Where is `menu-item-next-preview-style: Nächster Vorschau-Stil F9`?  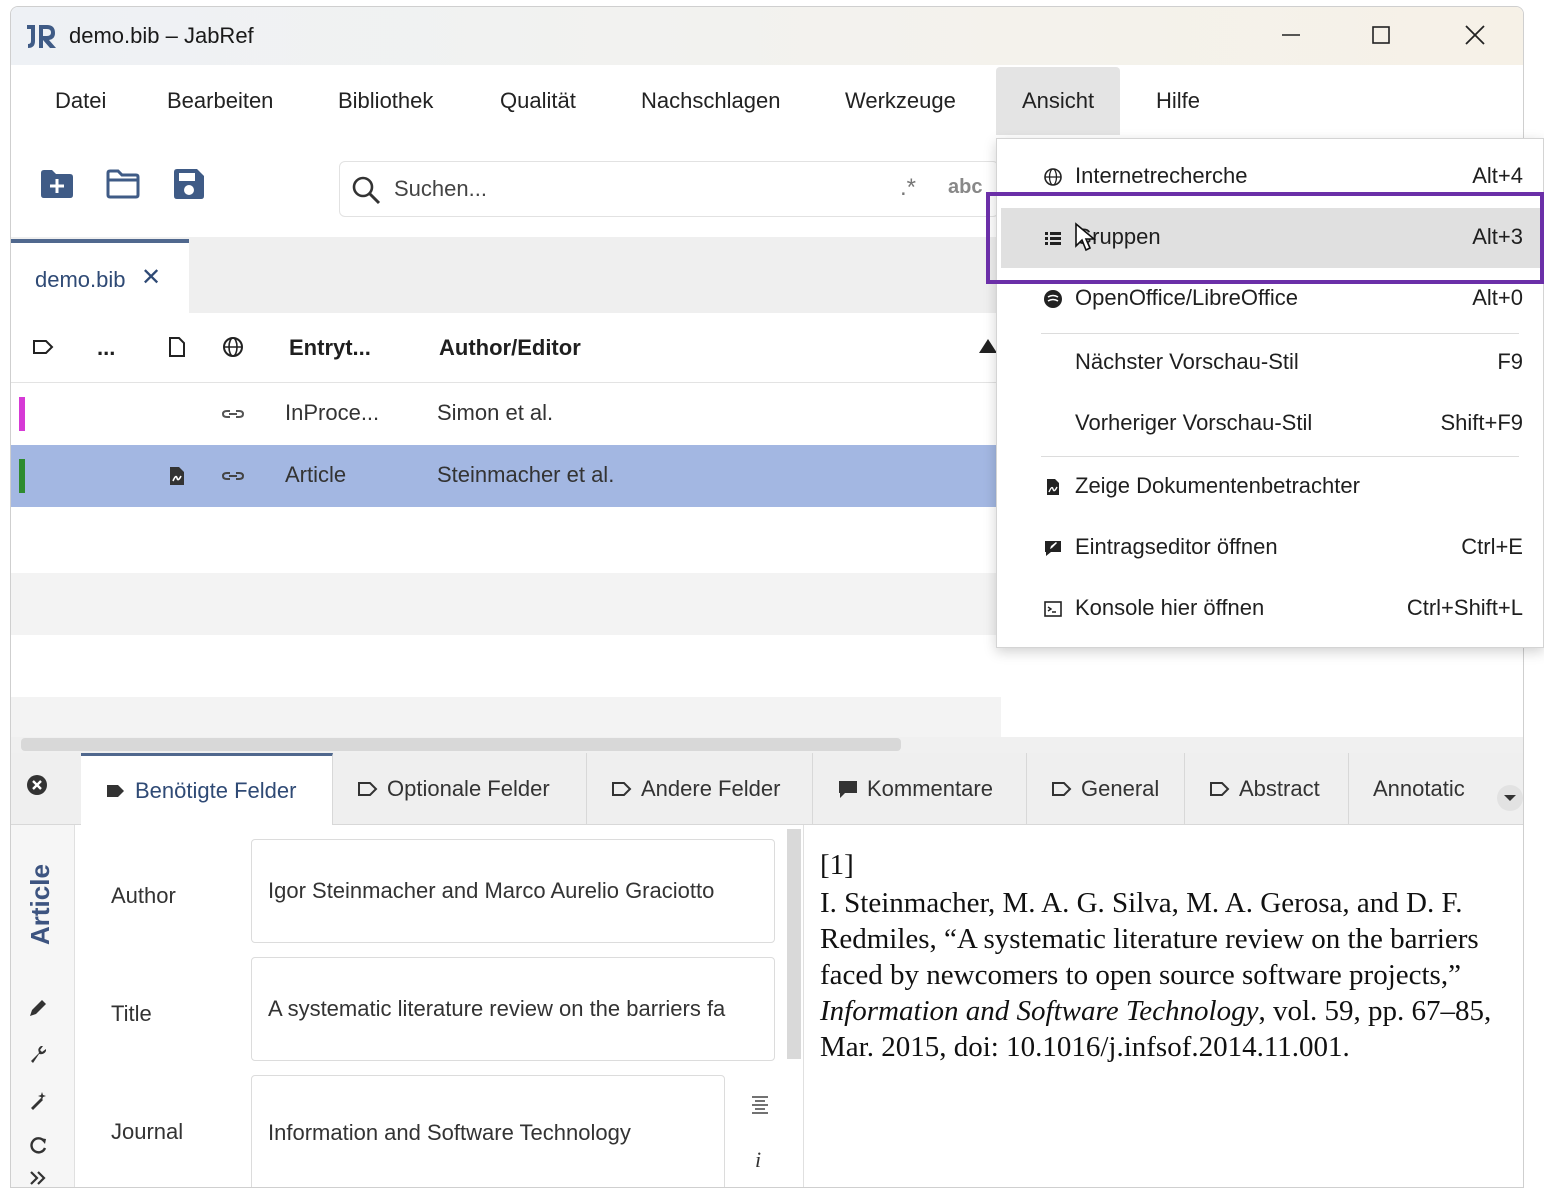
menu-item-next-preview-style: Nächster Vorschau-Stil F9 is located at coordinates (1271, 363).